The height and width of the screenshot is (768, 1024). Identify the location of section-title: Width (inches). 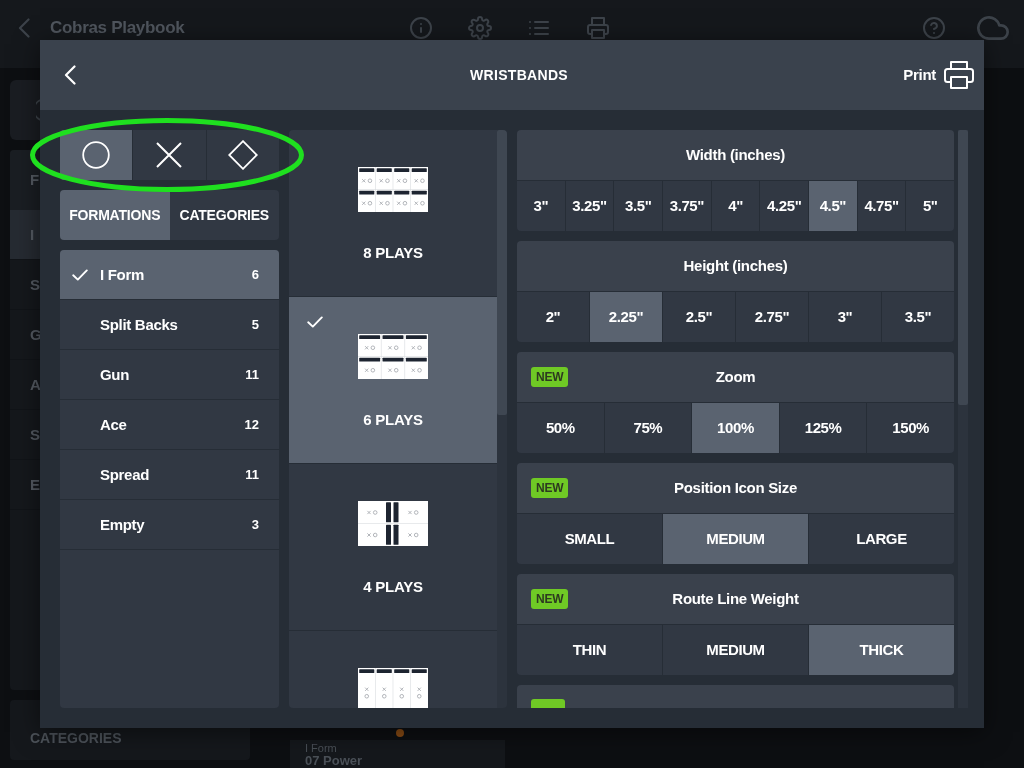
(735, 155).